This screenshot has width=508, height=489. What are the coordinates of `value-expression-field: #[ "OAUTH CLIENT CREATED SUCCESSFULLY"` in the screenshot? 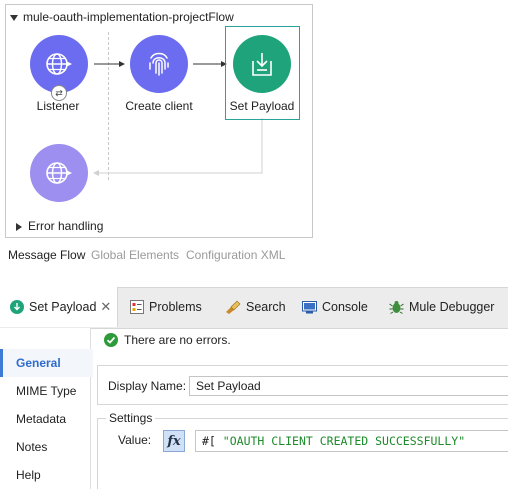 It's located at (351, 441).